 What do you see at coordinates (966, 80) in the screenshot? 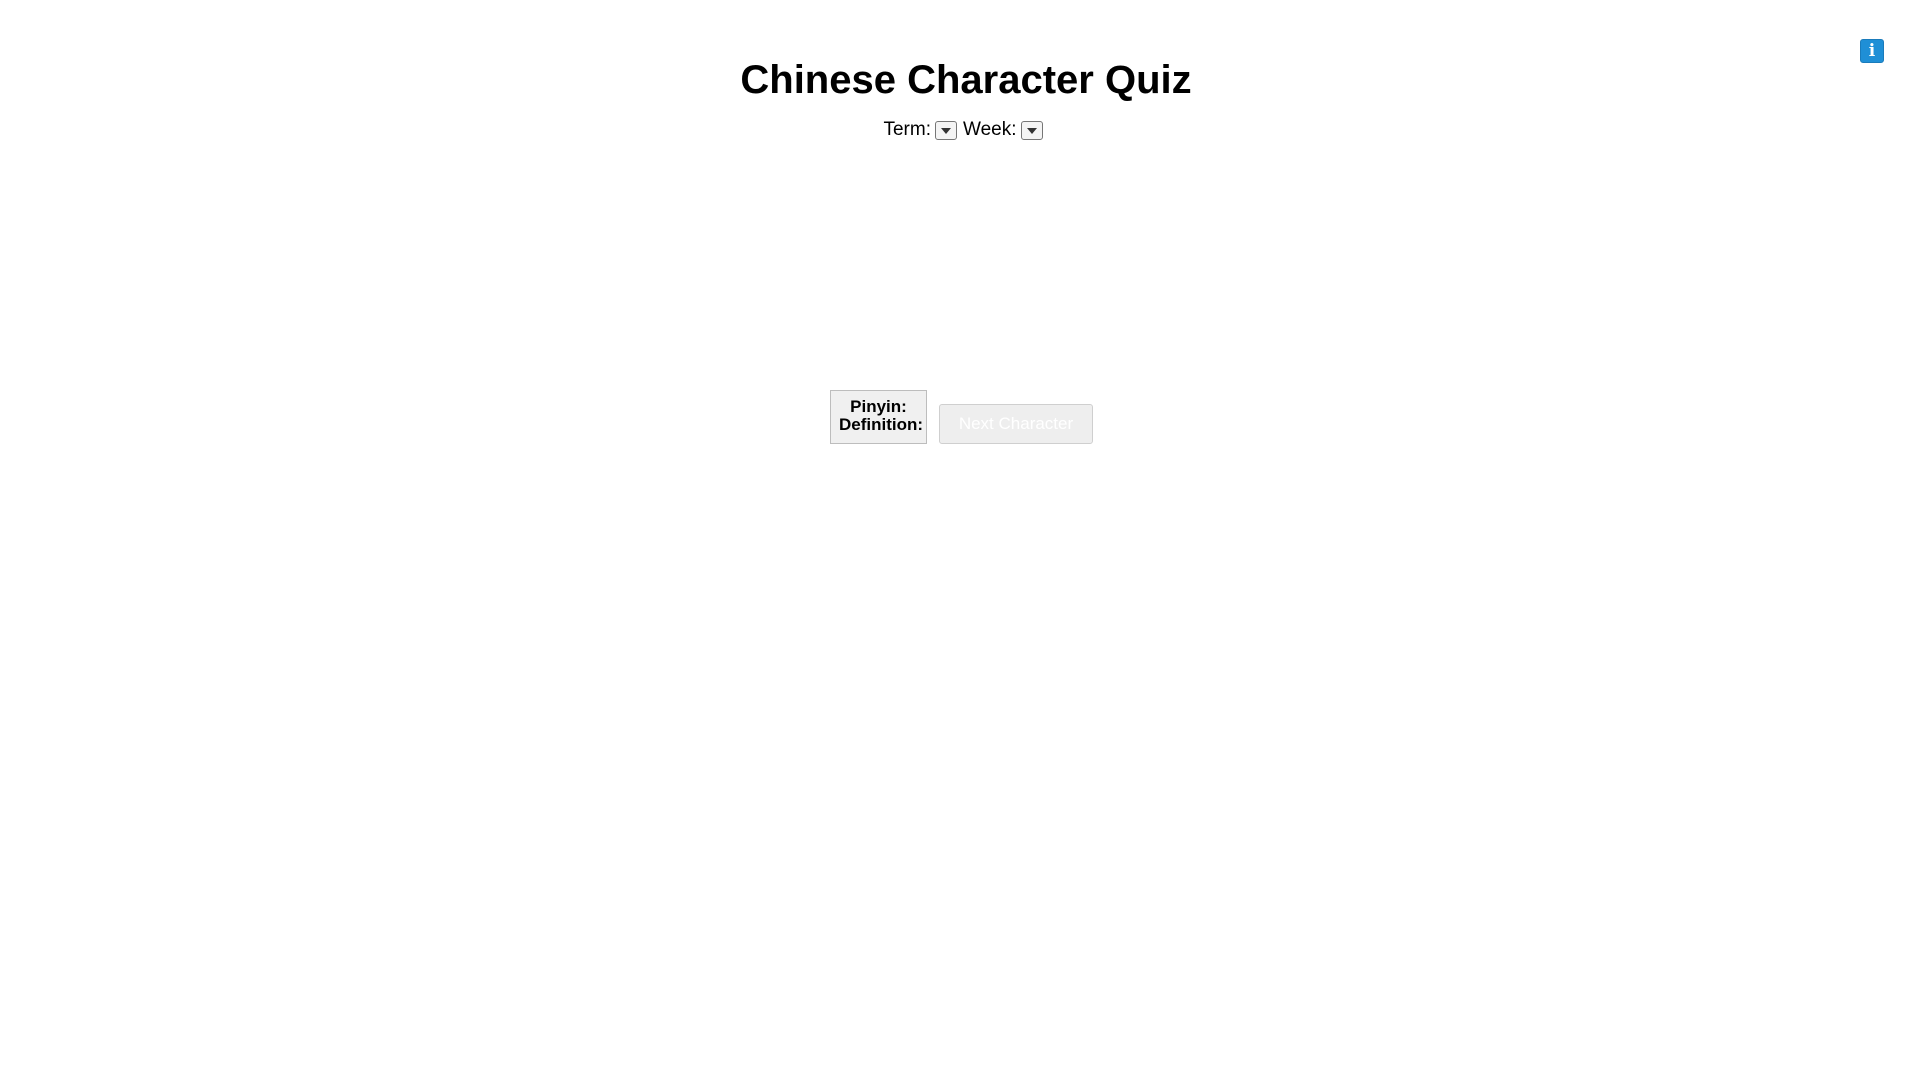
I see `page-title: Chinese Character Quiz` at bounding box center [966, 80].